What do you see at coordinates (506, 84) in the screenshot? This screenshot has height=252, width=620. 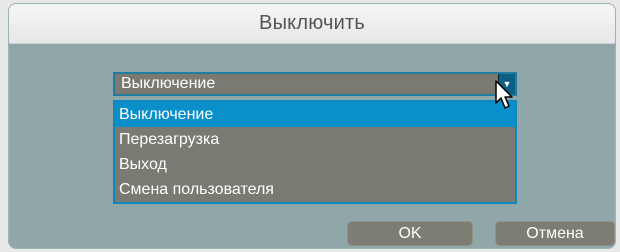 I see `triangle-down-icon: ▼` at bounding box center [506, 84].